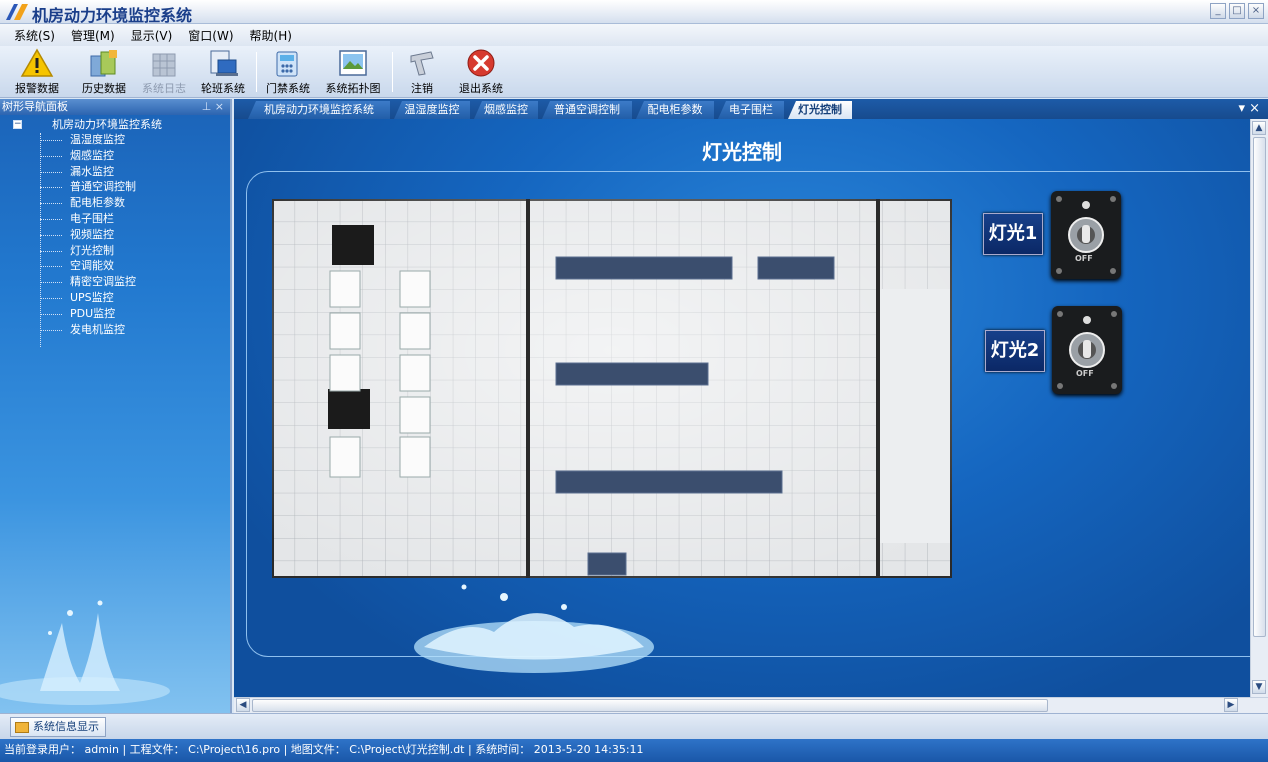 The width and height of the screenshot is (1268, 762). Describe the element at coordinates (115, 266) in the screenshot. I see `tree-item-ac-efficiency: 空调能效` at that location.